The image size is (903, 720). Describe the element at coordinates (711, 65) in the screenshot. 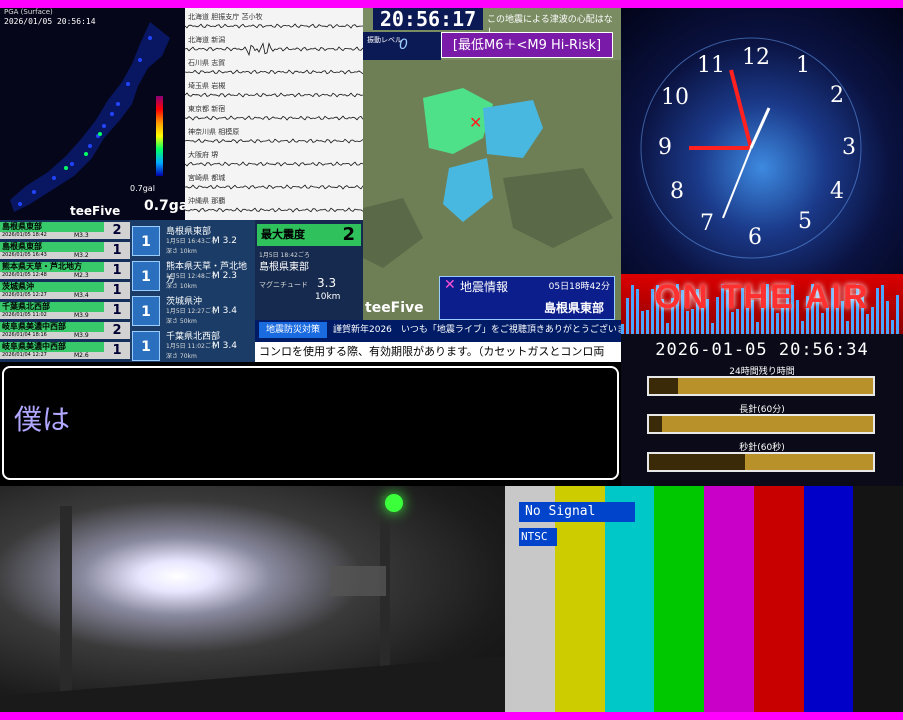

I see `svg-text: 11` at that location.